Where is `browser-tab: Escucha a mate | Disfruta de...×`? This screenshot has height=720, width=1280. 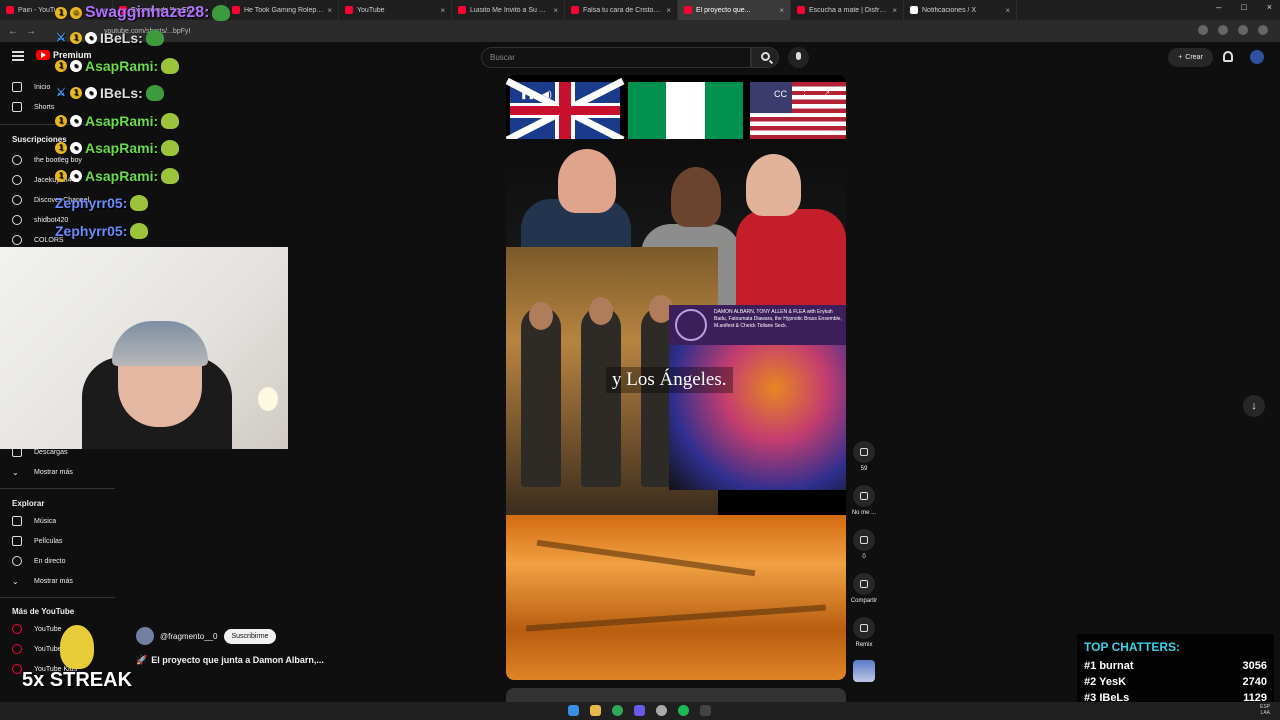 browser-tab: Escucha a mate | Disfruta de...× is located at coordinates (847, 10).